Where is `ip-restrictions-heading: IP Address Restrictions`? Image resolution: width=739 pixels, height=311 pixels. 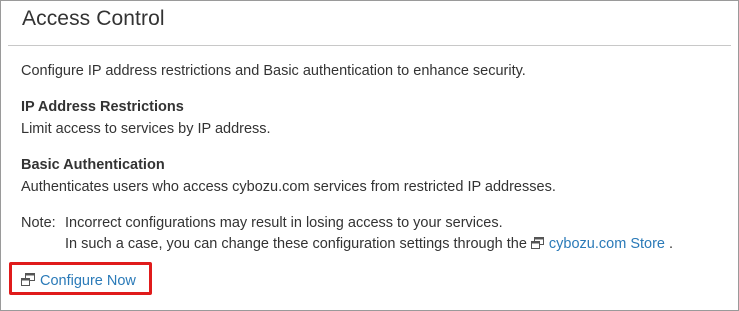
ip-restrictions-heading: IP Address Restrictions is located at coordinates (102, 107).